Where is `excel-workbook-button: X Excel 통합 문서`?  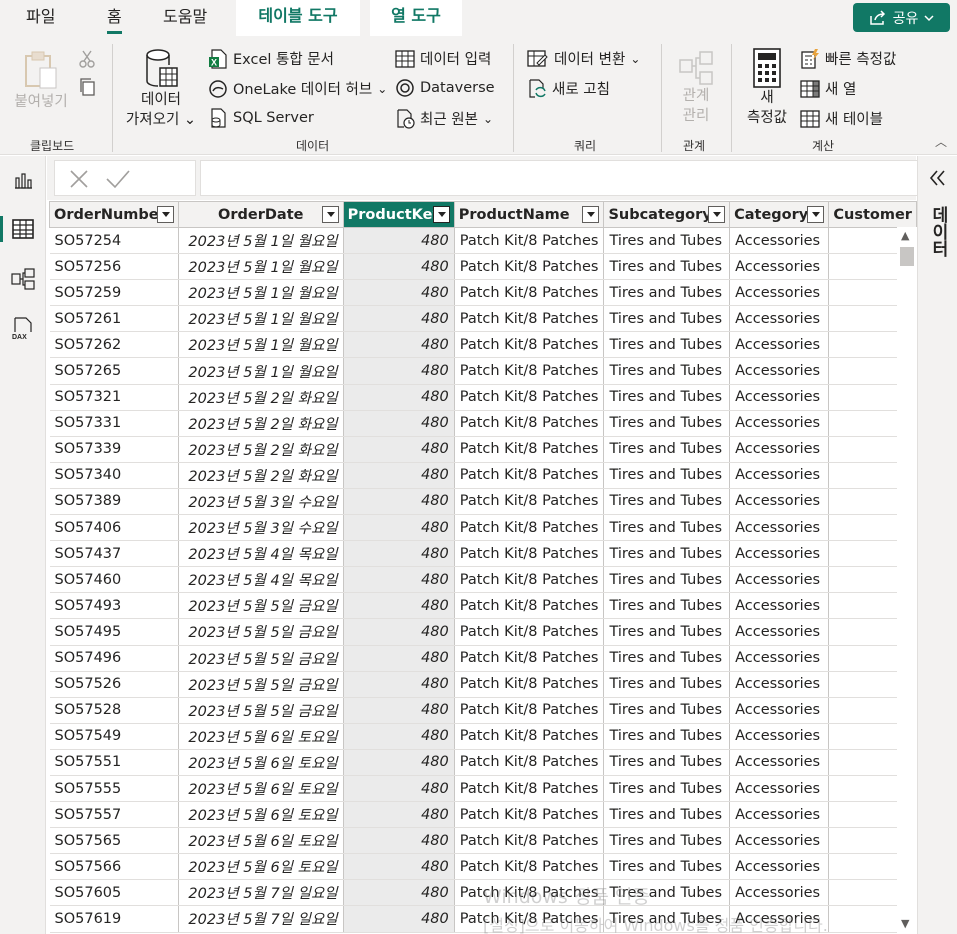 excel-workbook-button: X Excel 통합 문서 is located at coordinates (271, 58).